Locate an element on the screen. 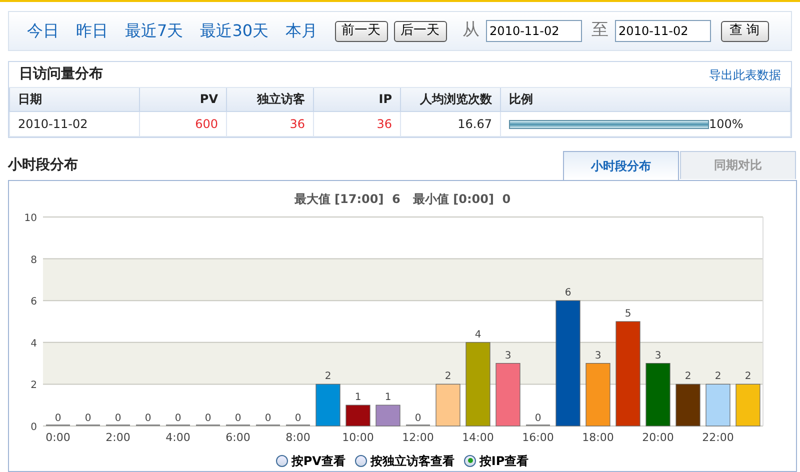 The height and width of the screenshot is (472, 800). axis-label: 4 is located at coordinates (33, 343).